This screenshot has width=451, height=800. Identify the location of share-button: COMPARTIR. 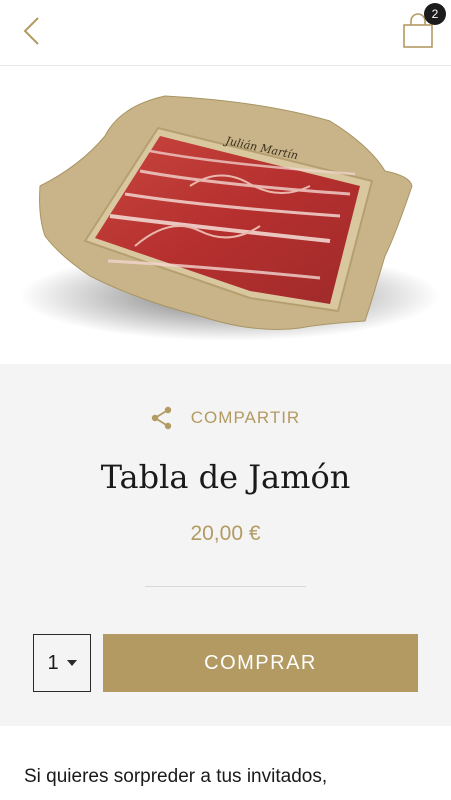
(225, 418).